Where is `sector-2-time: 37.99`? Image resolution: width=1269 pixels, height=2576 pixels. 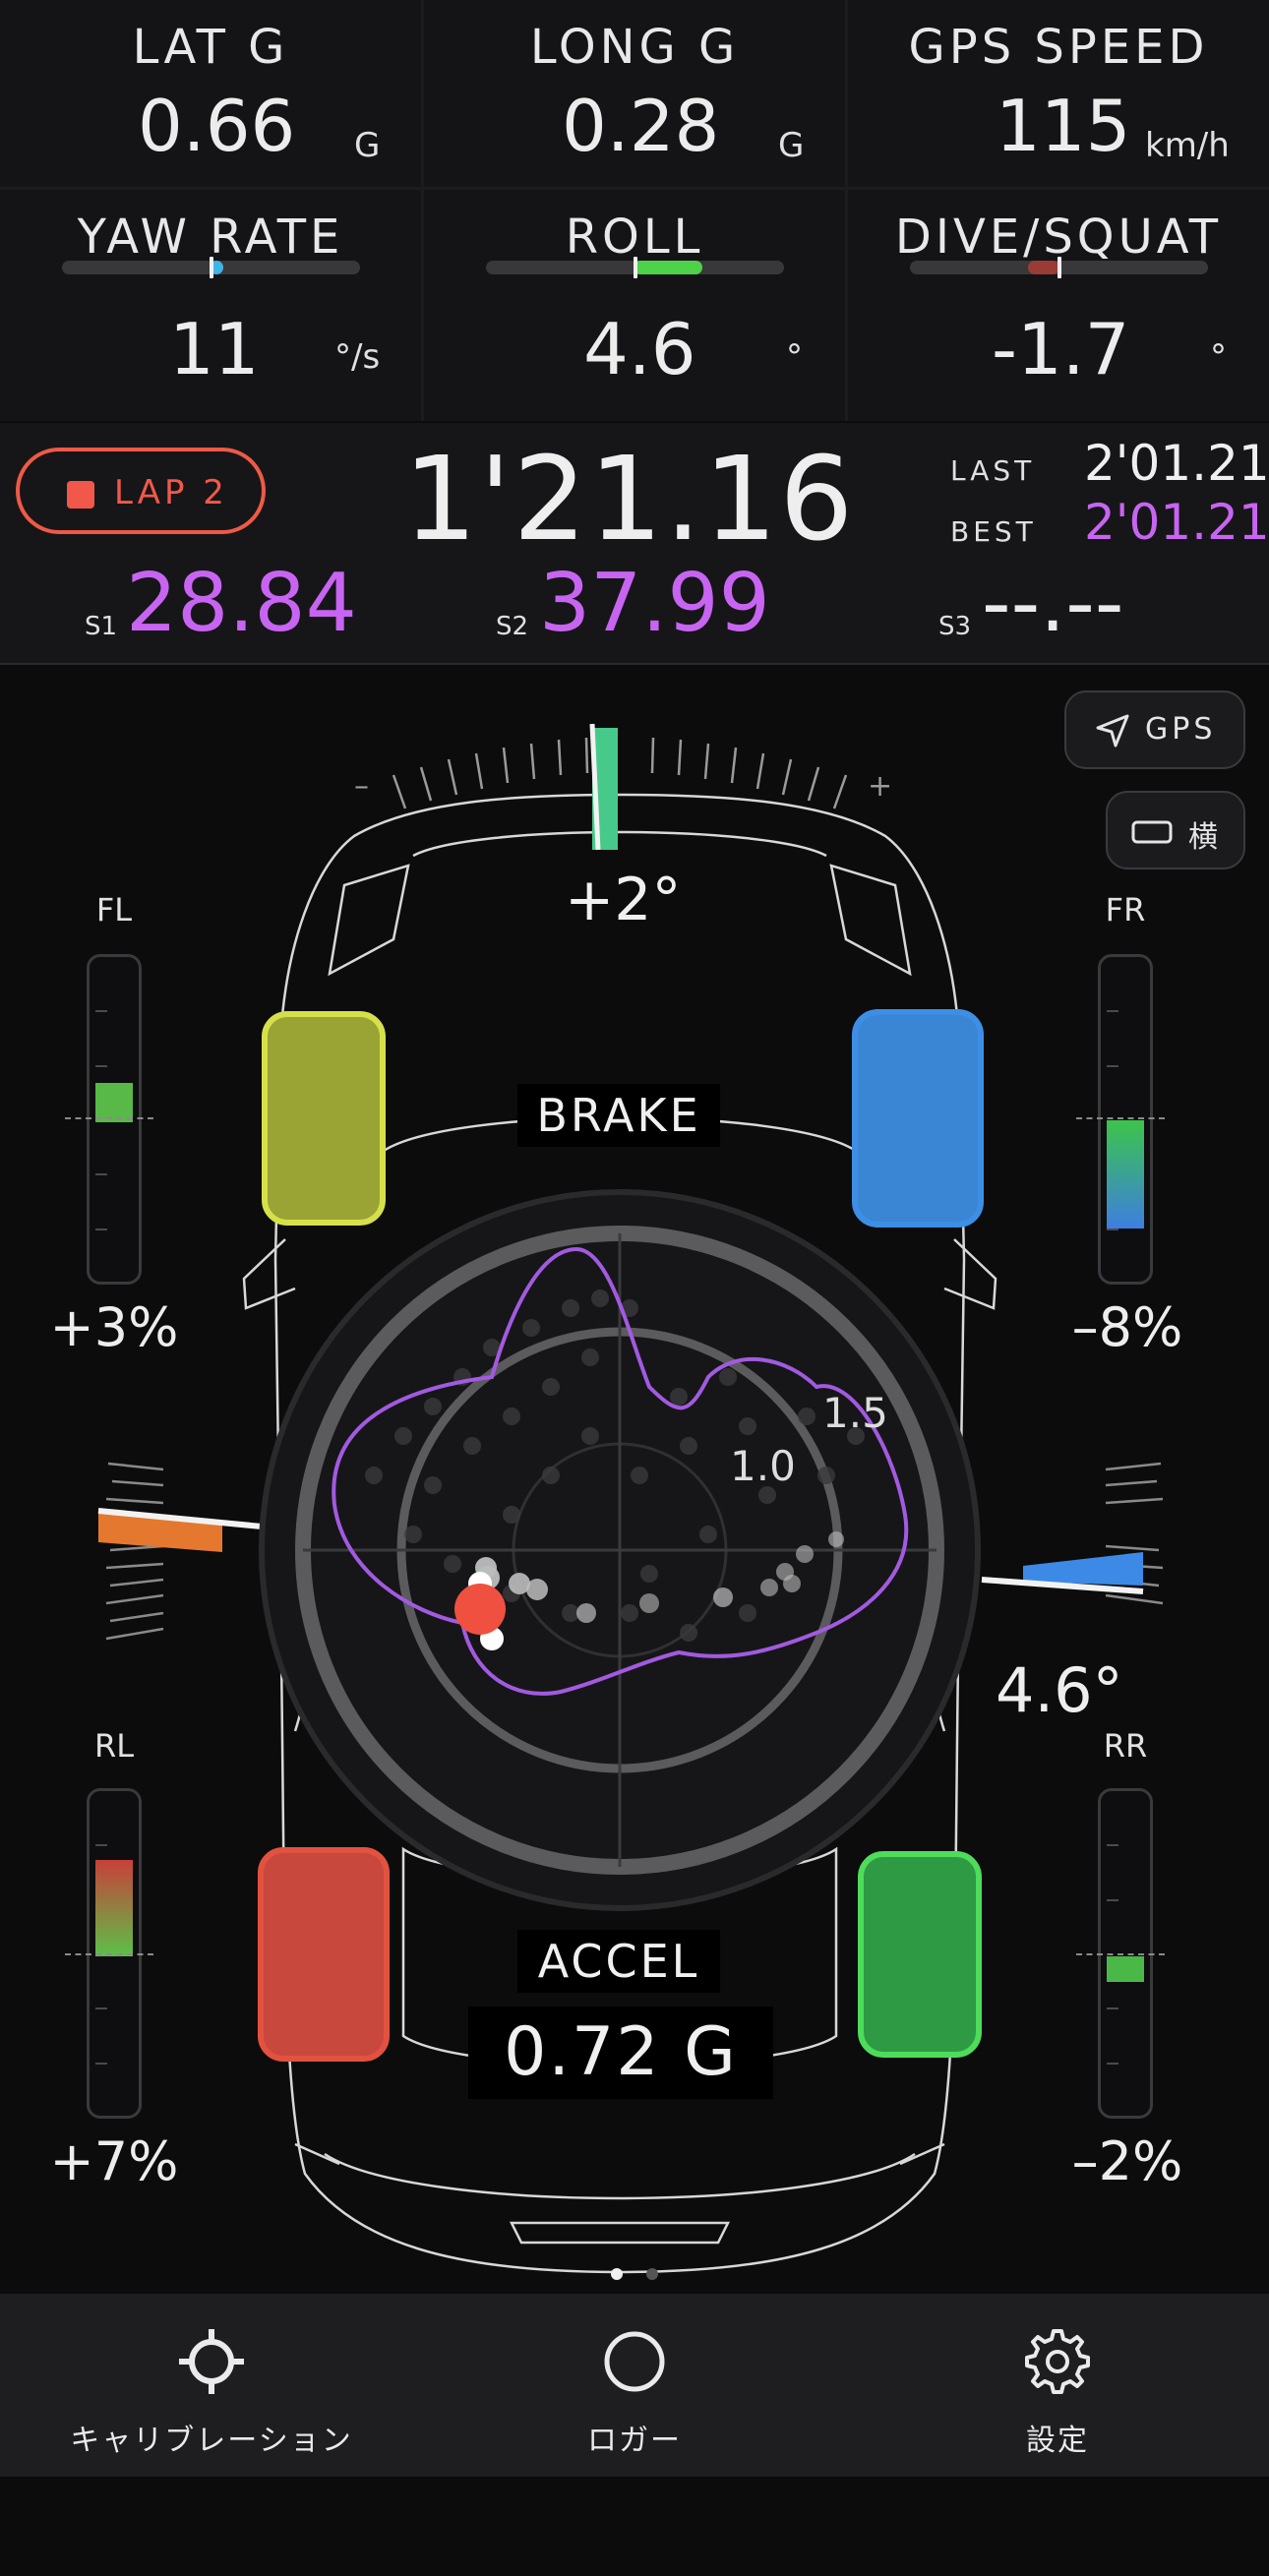 sector-2-time: 37.99 is located at coordinates (654, 603).